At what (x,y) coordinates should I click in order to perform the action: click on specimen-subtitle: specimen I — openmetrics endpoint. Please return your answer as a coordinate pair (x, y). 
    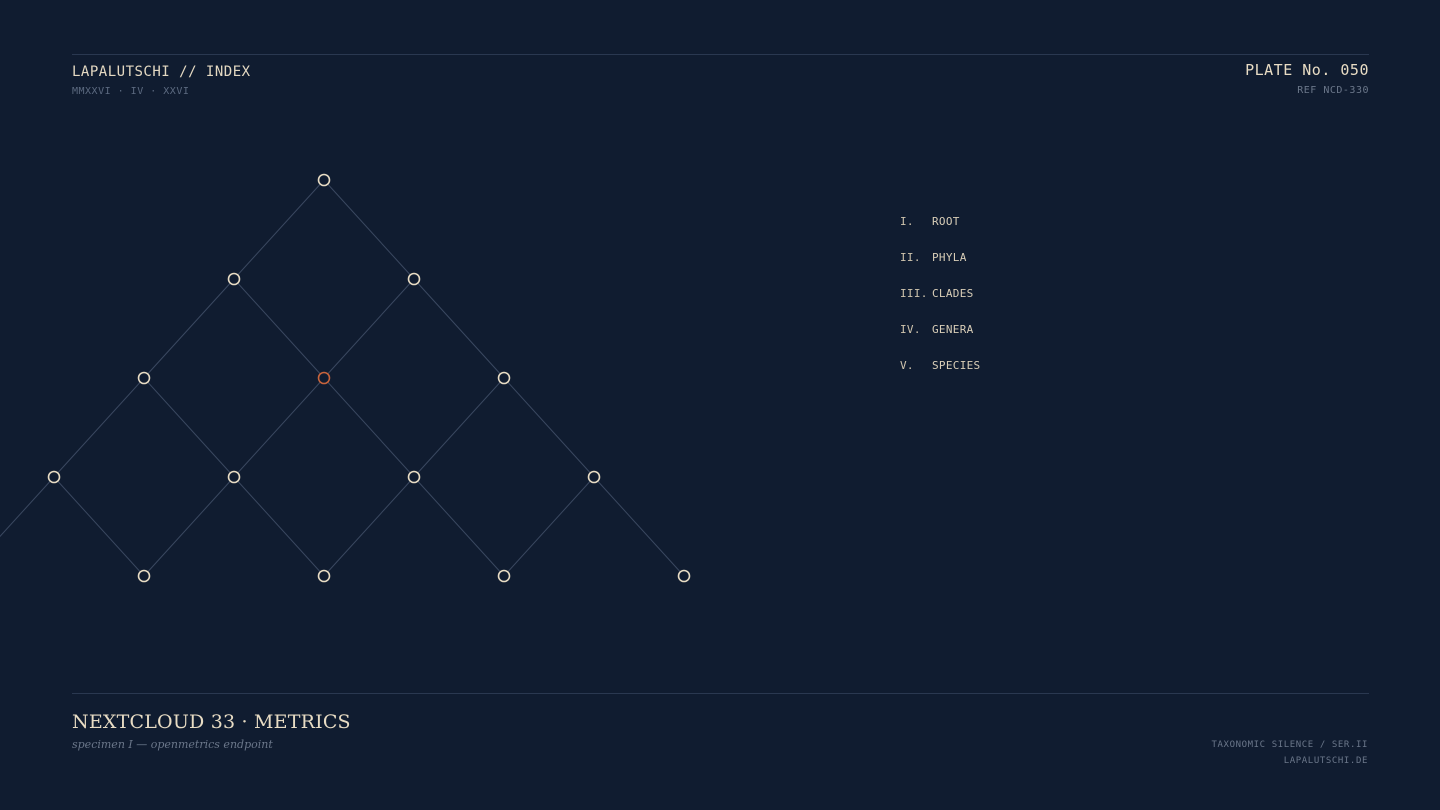
    Looking at the image, I should click on (172, 744).